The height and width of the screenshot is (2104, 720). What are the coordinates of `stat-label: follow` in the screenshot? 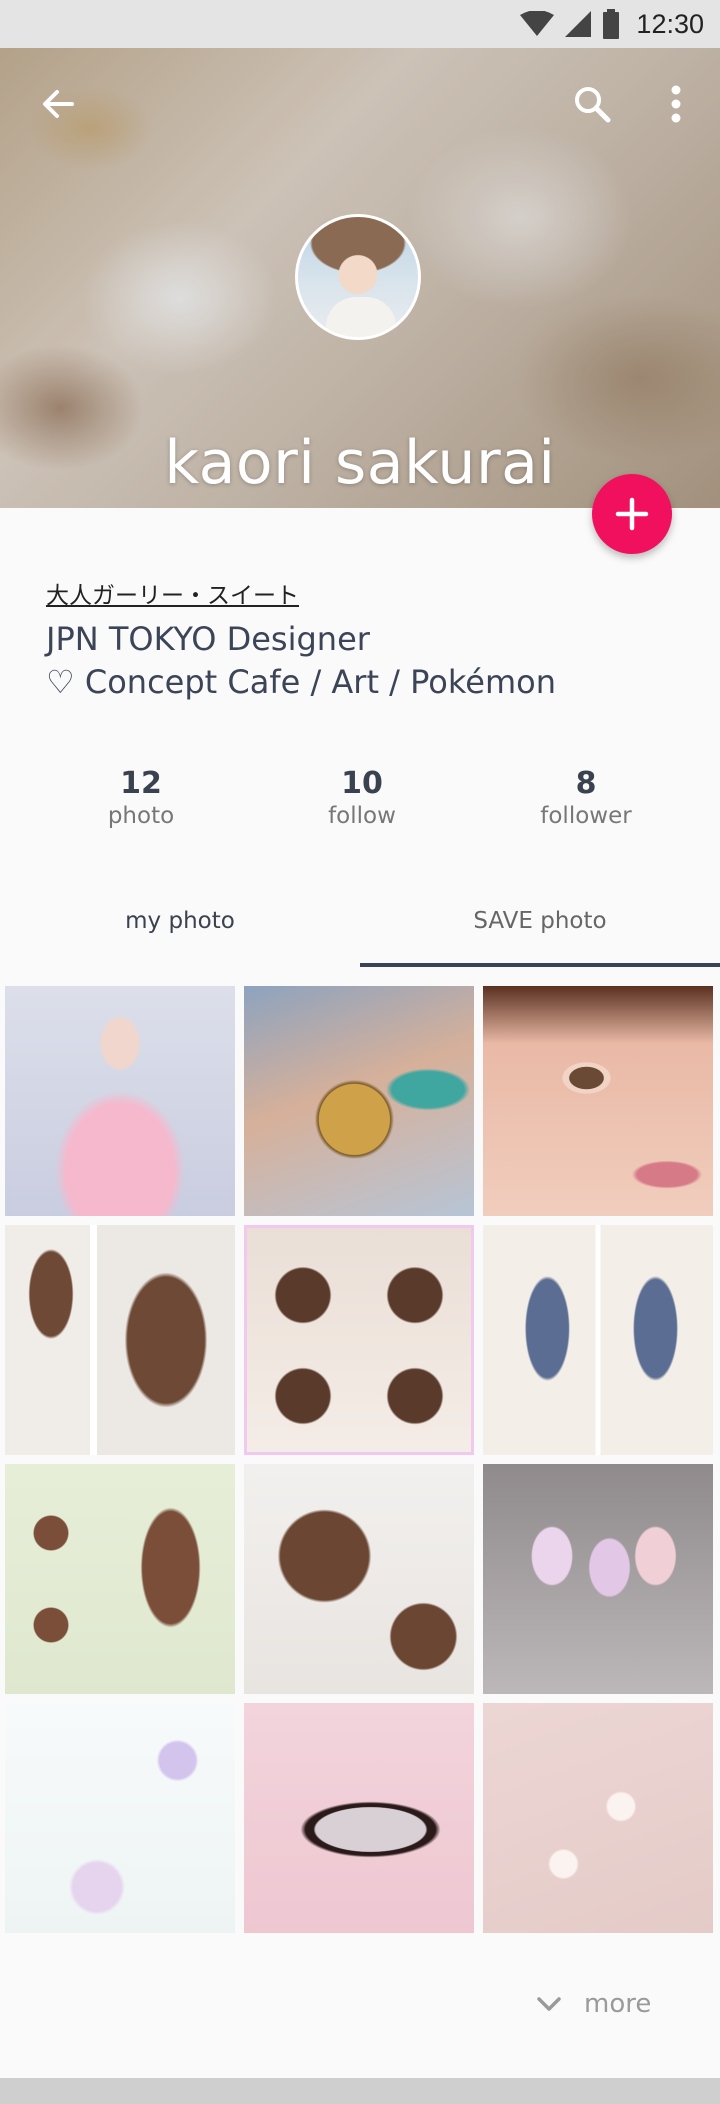 It's located at (362, 816).